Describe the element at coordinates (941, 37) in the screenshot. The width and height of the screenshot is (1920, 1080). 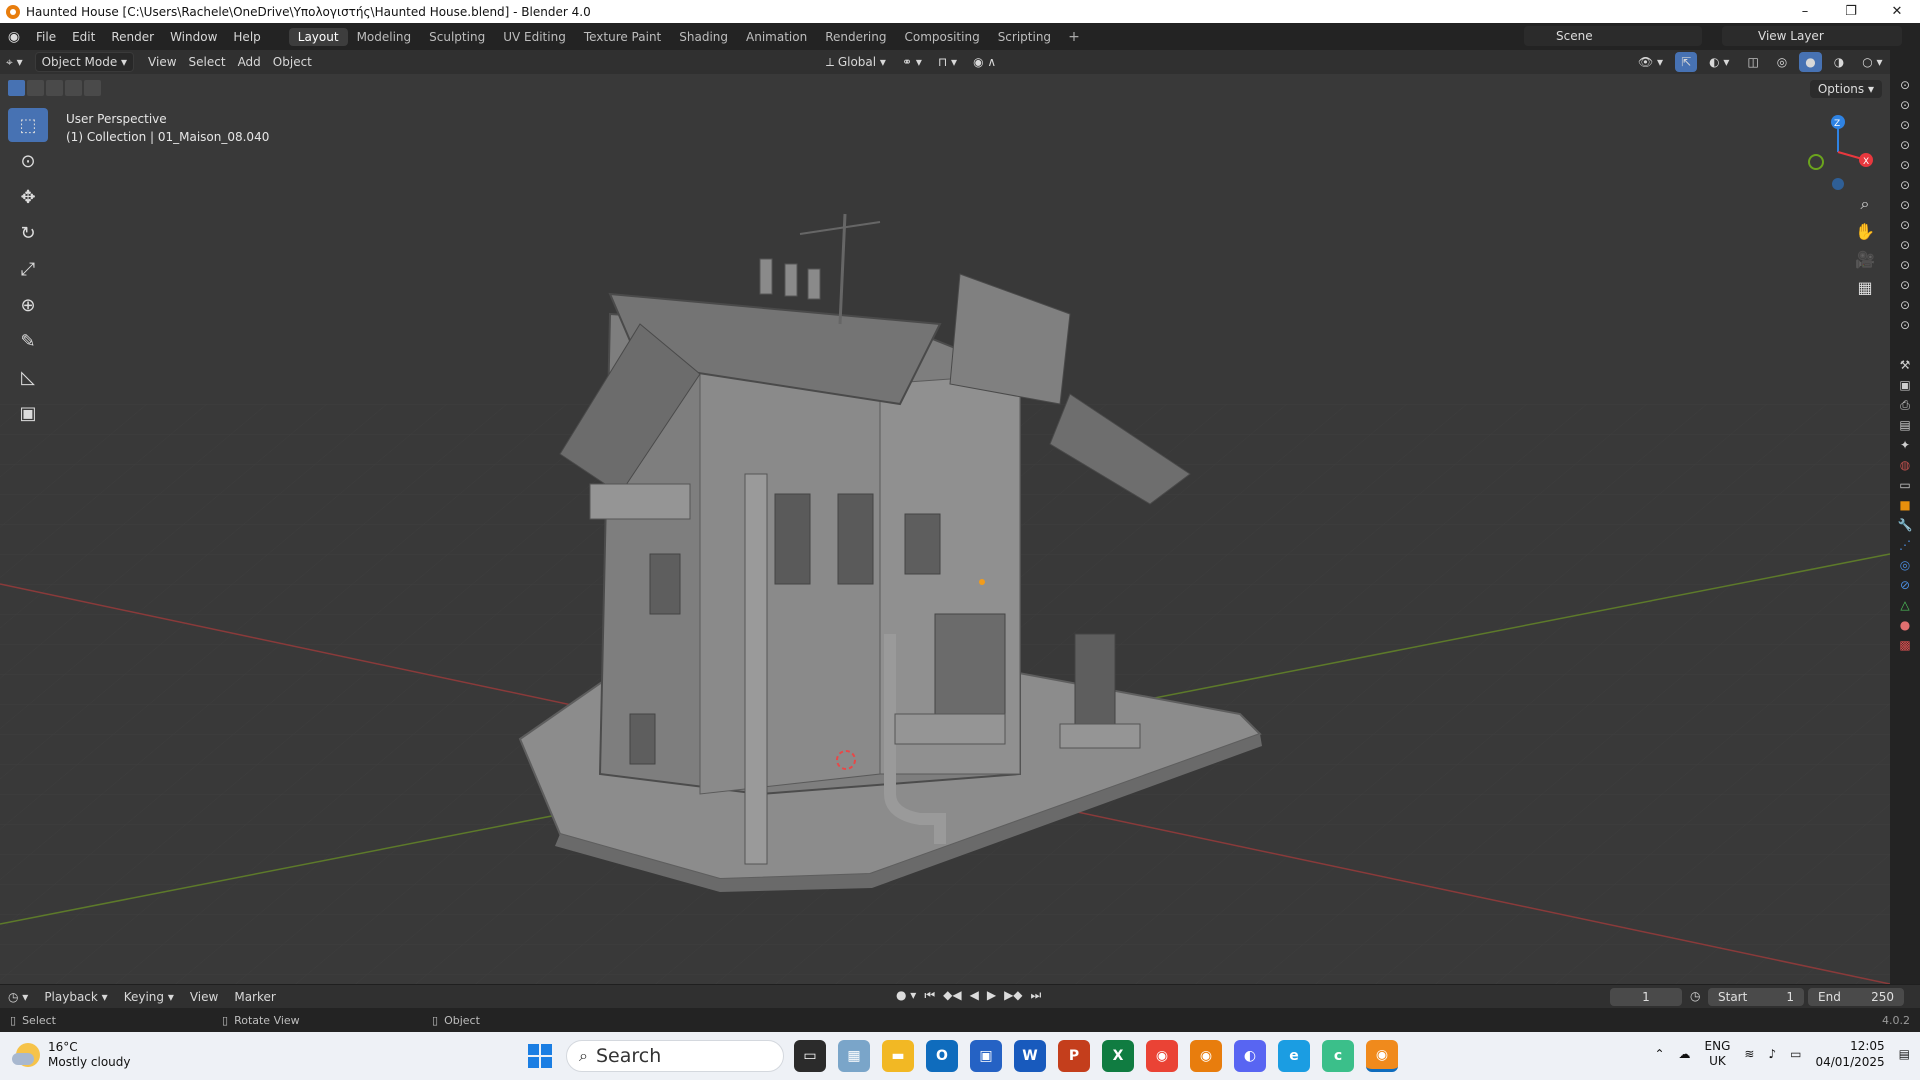
I see `tab-compositing: Compositing` at that location.